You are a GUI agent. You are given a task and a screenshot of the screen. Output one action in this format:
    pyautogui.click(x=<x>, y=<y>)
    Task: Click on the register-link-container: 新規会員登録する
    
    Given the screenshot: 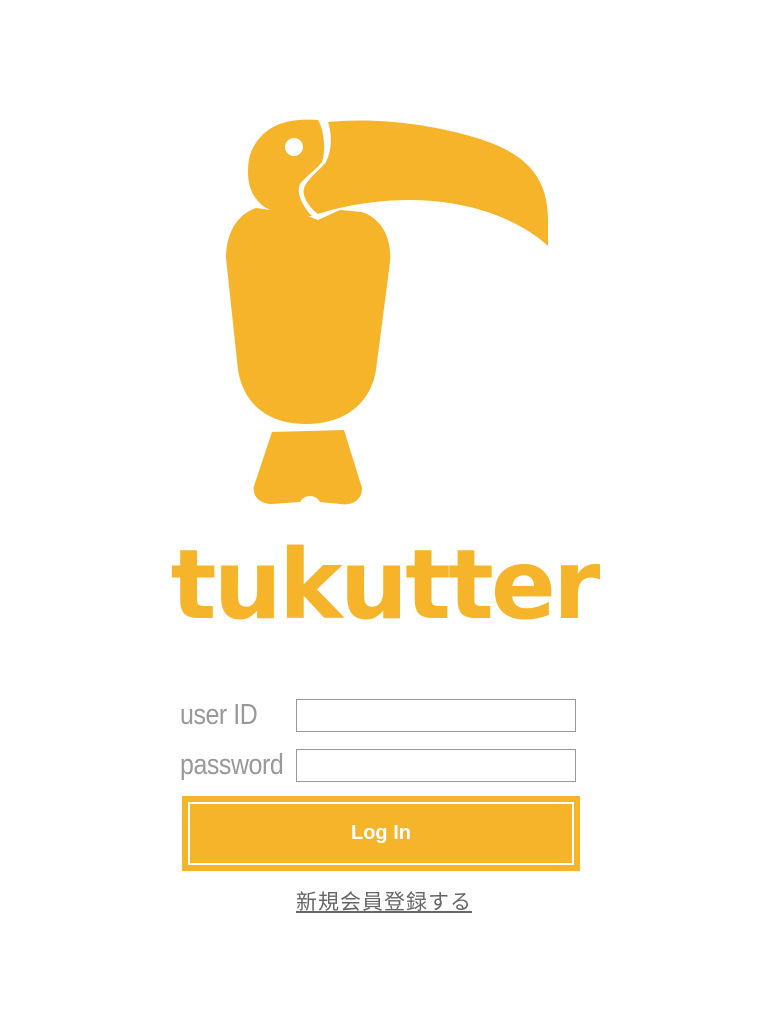 What is the action you would take?
    pyautogui.click(x=384, y=901)
    